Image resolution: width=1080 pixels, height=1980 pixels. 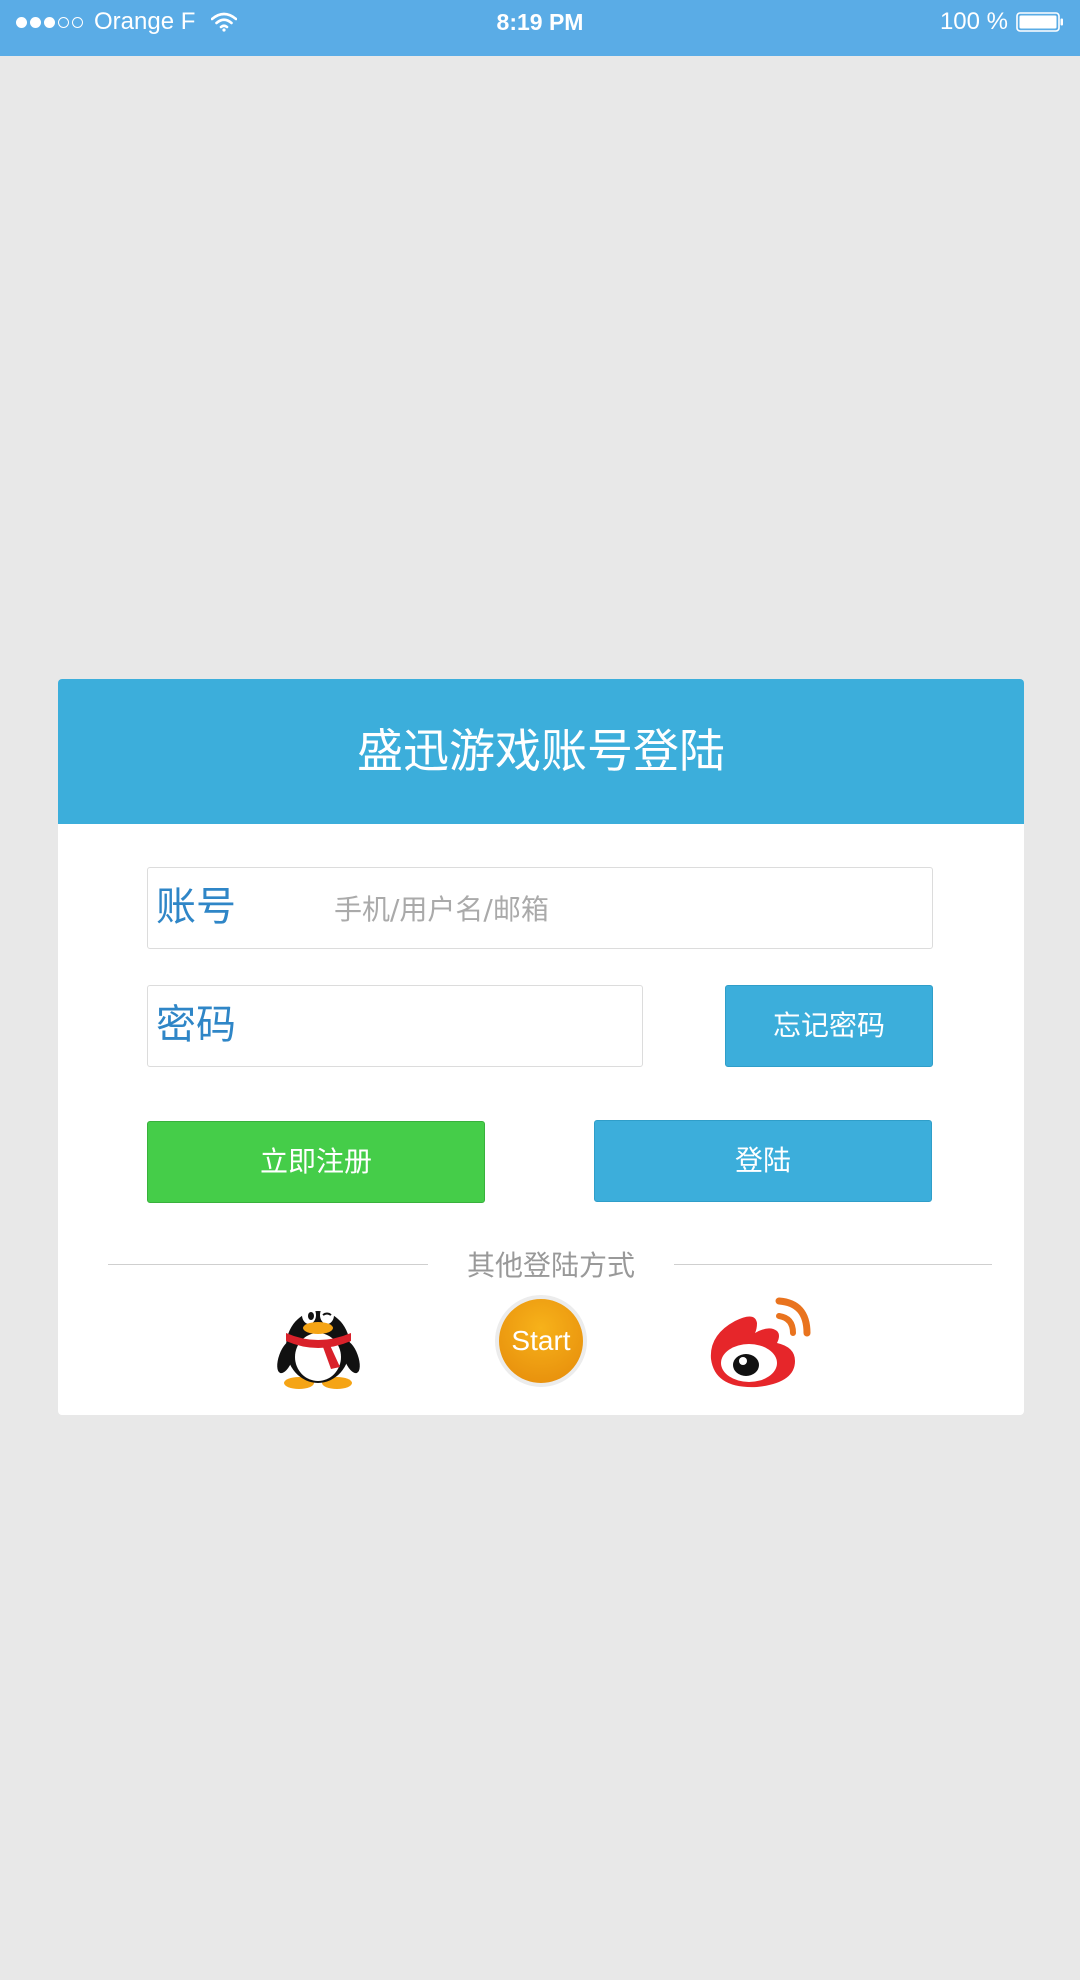 What do you see at coordinates (763, 1161) in the screenshot?
I see `login-button: 登陆` at bounding box center [763, 1161].